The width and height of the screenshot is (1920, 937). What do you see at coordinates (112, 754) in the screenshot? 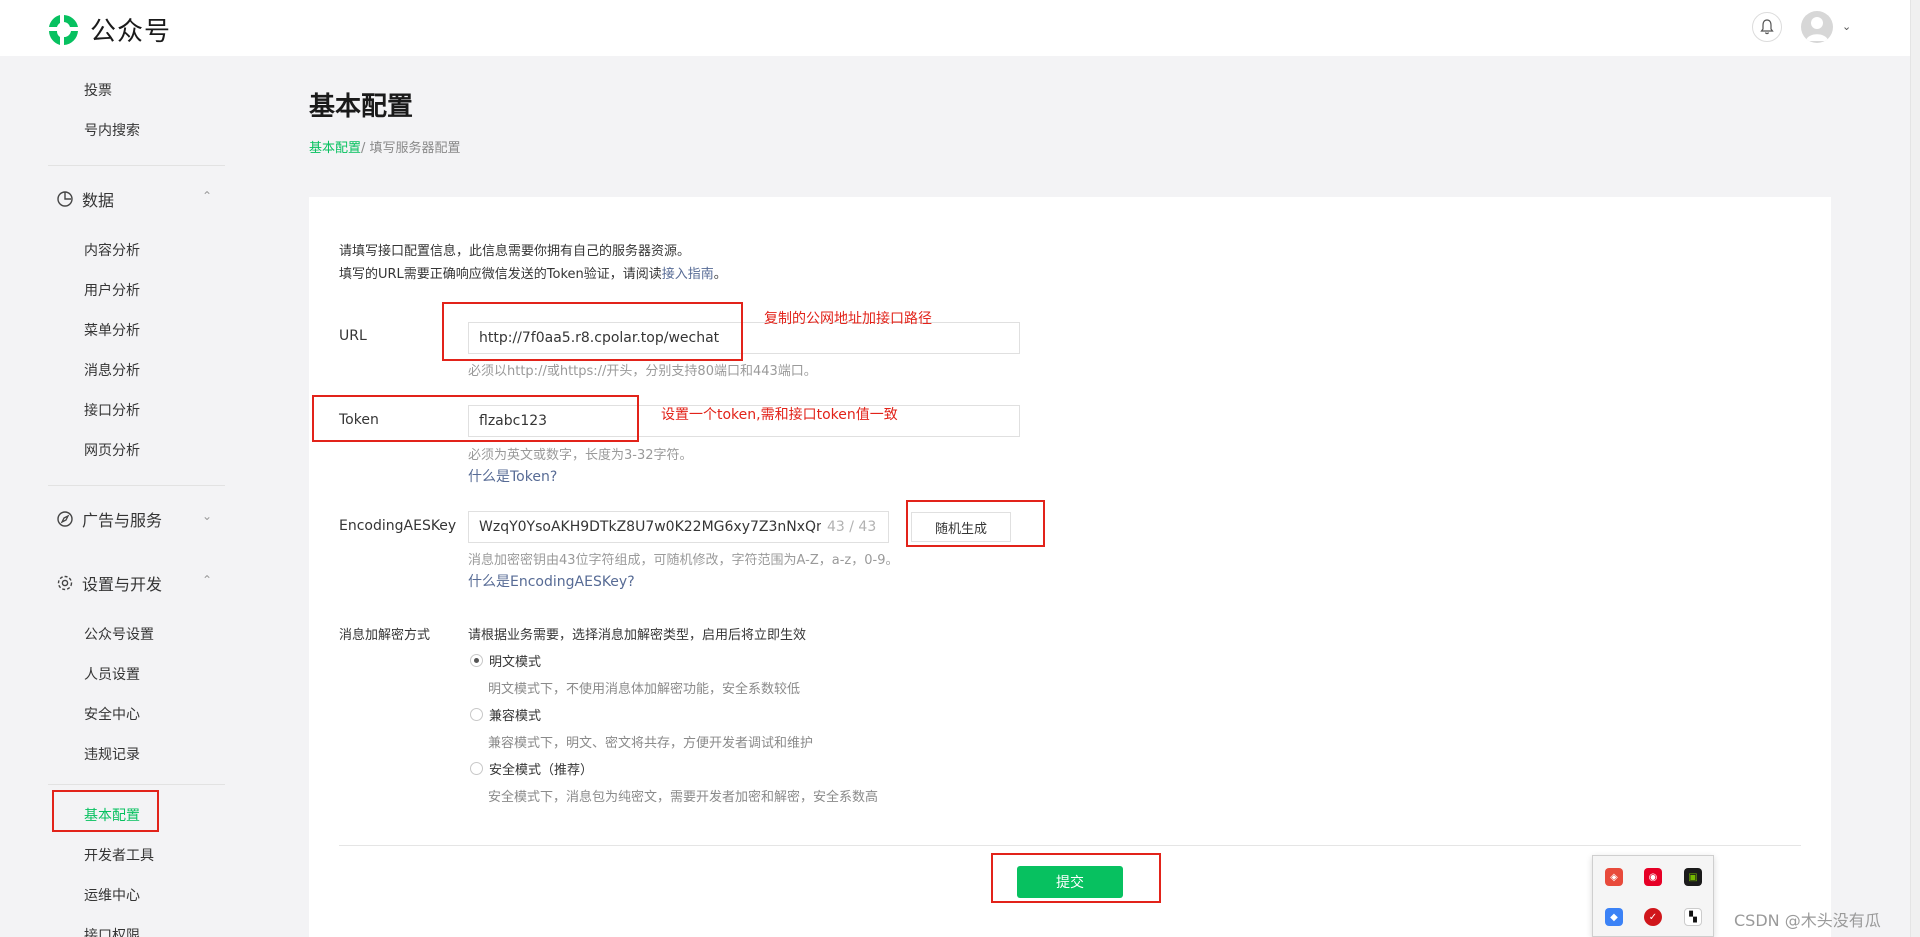
I see `sidebar-item-violations: 违规记录` at bounding box center [112, 754].